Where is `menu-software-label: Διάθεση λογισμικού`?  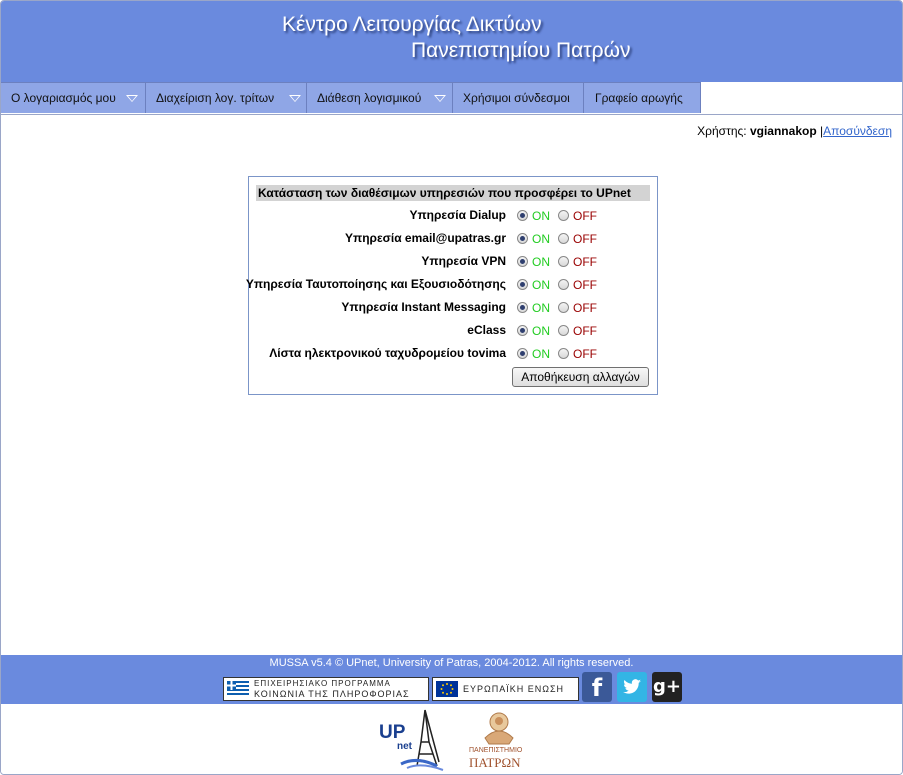 menu-software-label: Διάθεση λογισμικού is located at coordinates (369, 98).